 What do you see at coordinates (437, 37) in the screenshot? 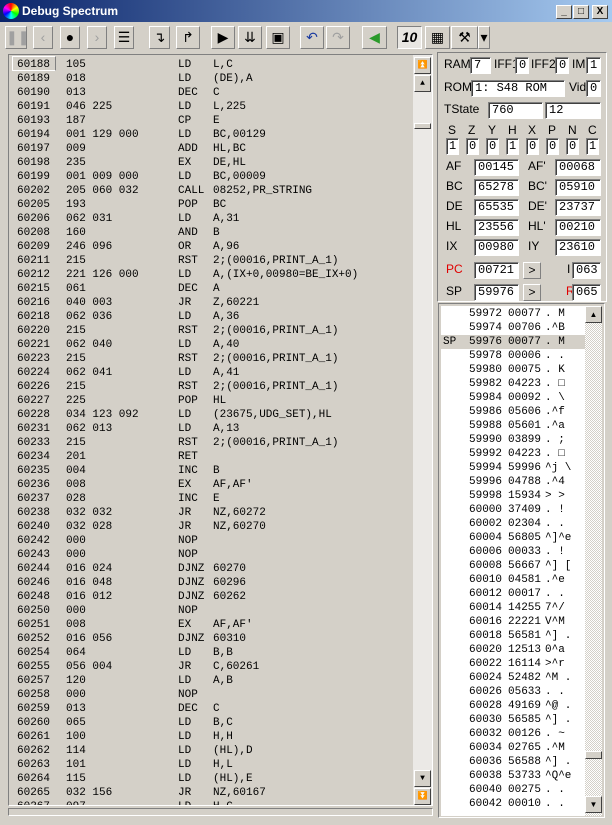
I see `memory-button: ▦` at bounding box center [437, 37].